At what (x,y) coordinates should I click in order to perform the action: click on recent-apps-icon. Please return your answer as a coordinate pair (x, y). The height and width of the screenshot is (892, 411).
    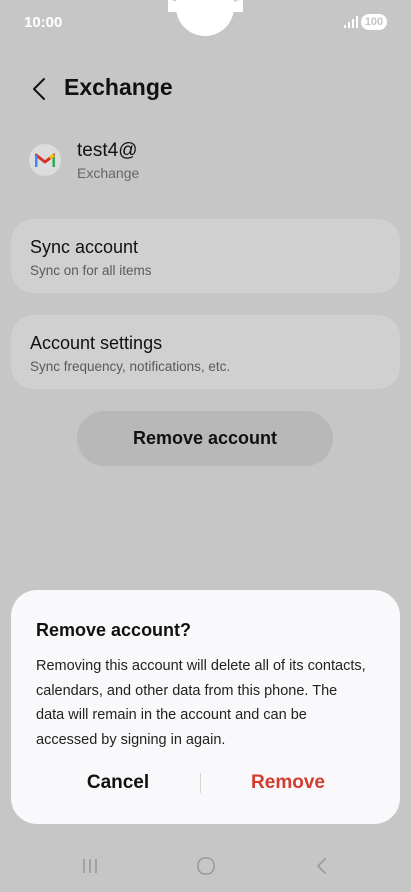
    Looking at the image, I should click on (90, 866).